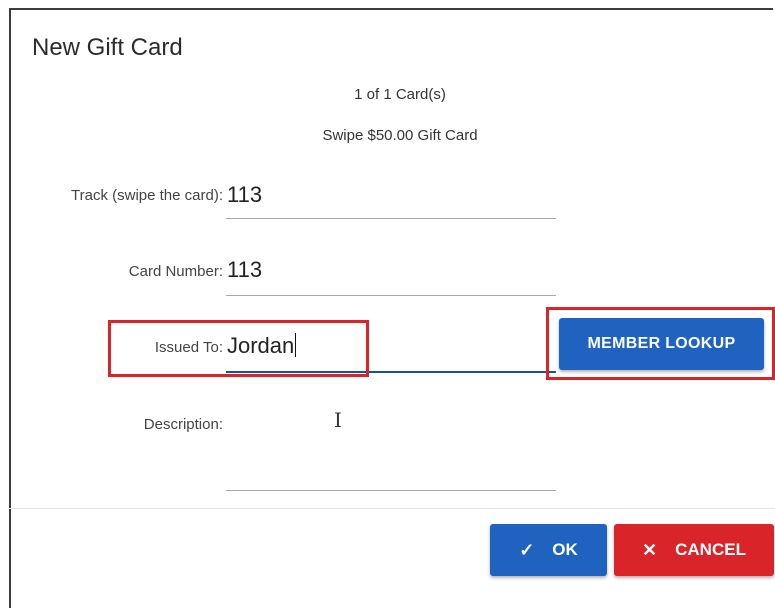 The image size is (775, 608). I want to click on issued-to-highlight, so click(238, 348).